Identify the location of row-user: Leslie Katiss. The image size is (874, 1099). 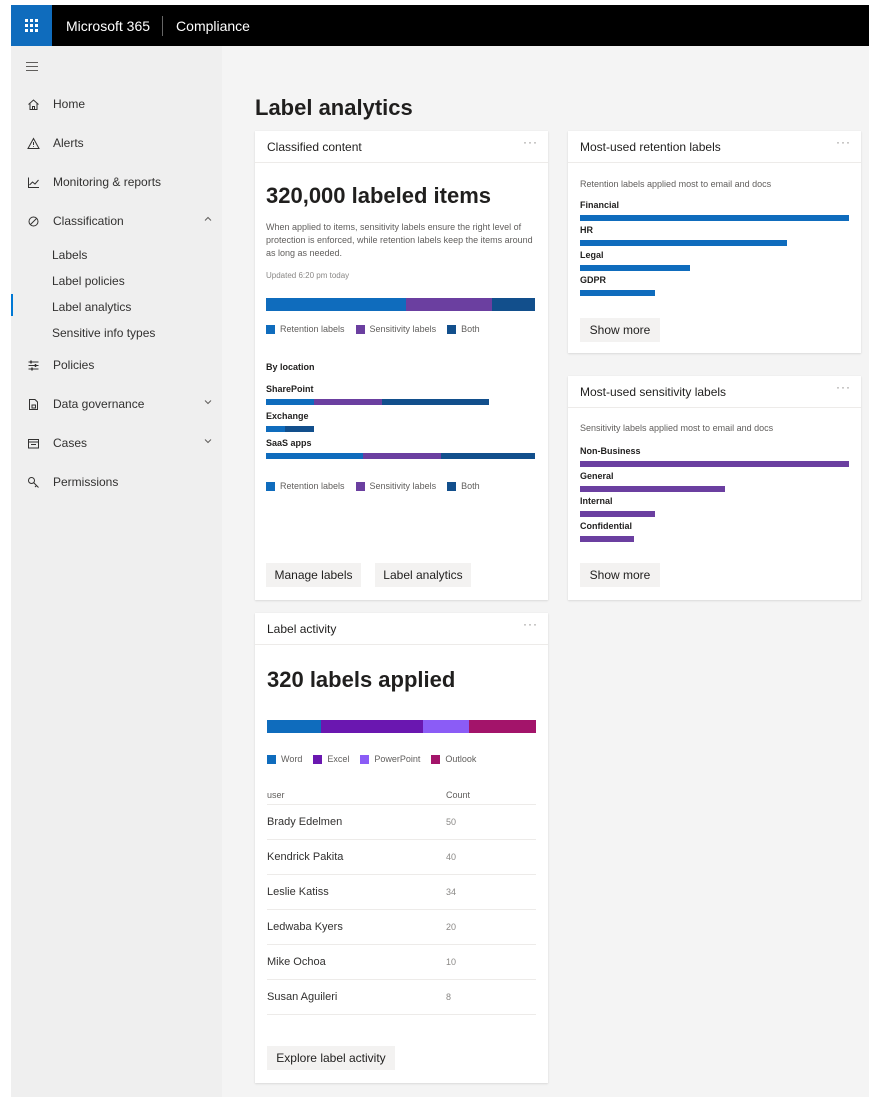
(298, 892).